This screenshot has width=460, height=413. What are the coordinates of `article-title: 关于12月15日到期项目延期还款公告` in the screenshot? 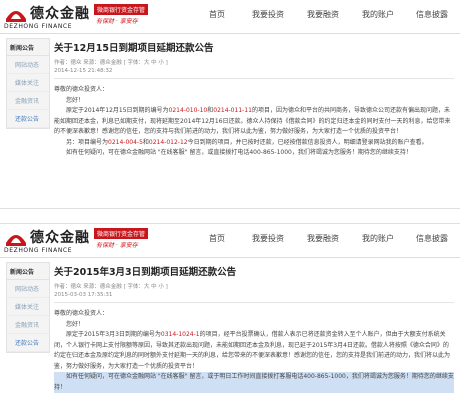 It's located at (134, 48).